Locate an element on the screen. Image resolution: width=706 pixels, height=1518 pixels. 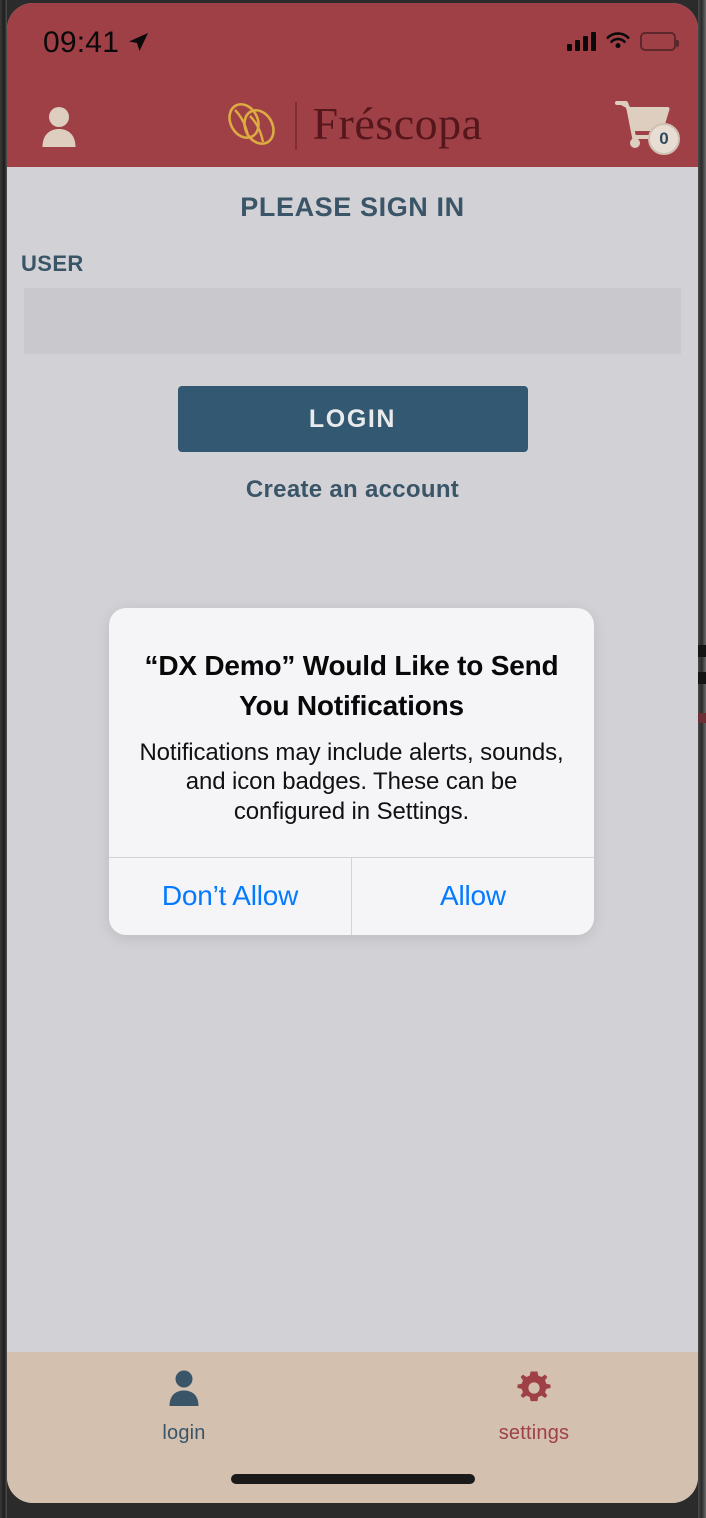
create-account-link: Create an account is located at coordinates (352, 490).